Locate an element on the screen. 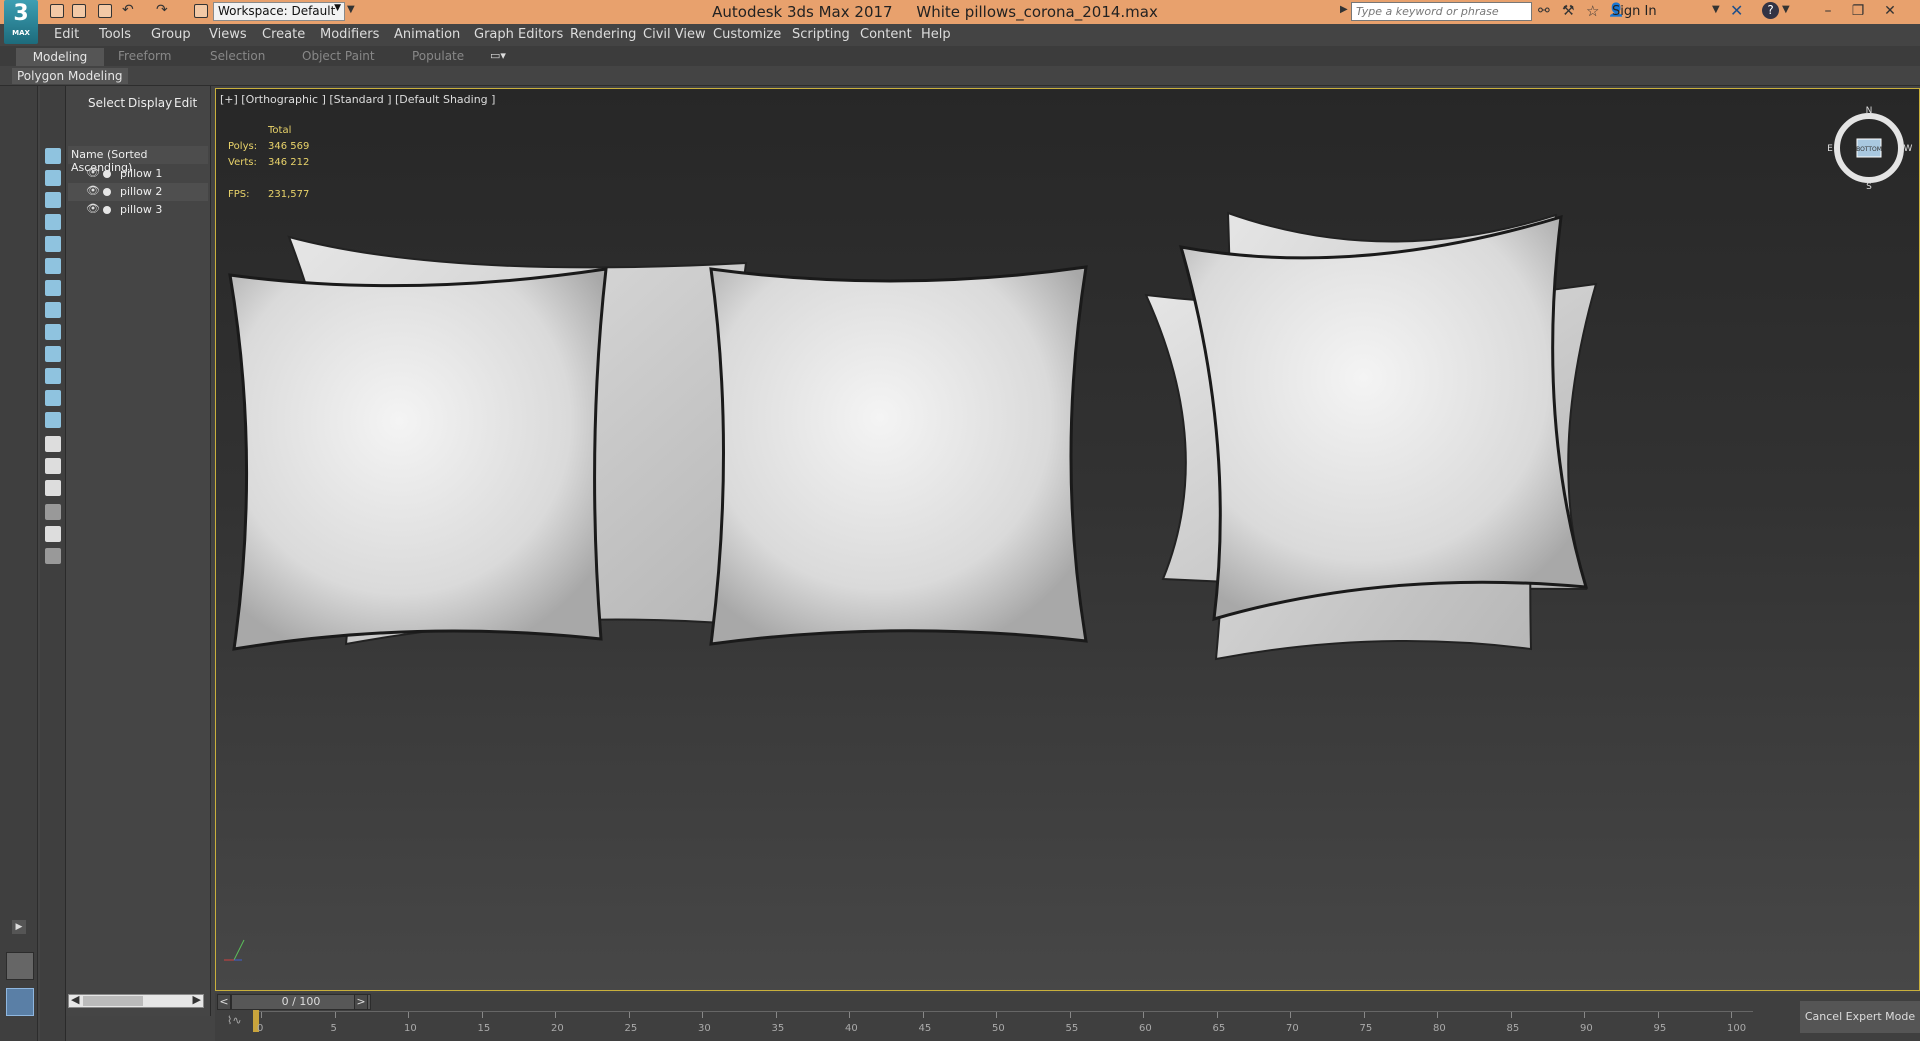 The height and width of the screenshot is (1041, 1920). menu-create: Create is located at coordinates (283, 34).